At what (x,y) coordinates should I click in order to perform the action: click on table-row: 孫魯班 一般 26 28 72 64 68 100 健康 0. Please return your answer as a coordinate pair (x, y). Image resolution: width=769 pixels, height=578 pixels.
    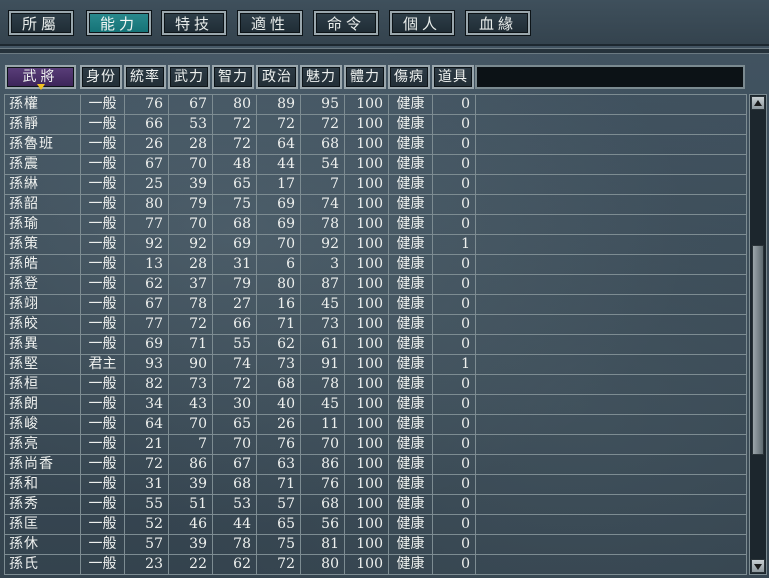
    Looking at the image, I should click on (375, 145).